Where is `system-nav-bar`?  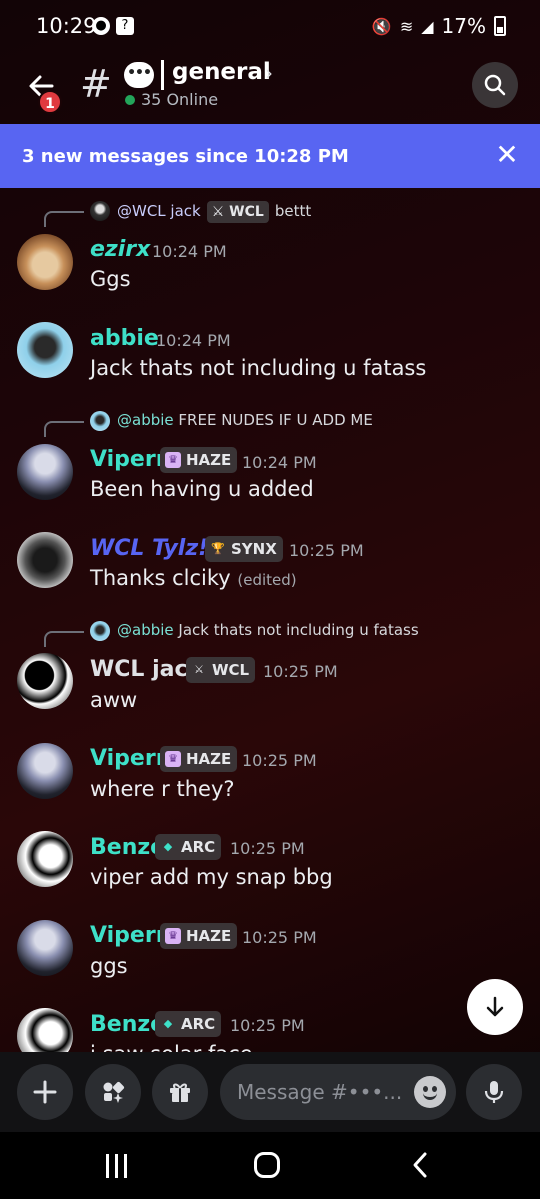
system-nav-bar is located at coordinates (270, 1165).